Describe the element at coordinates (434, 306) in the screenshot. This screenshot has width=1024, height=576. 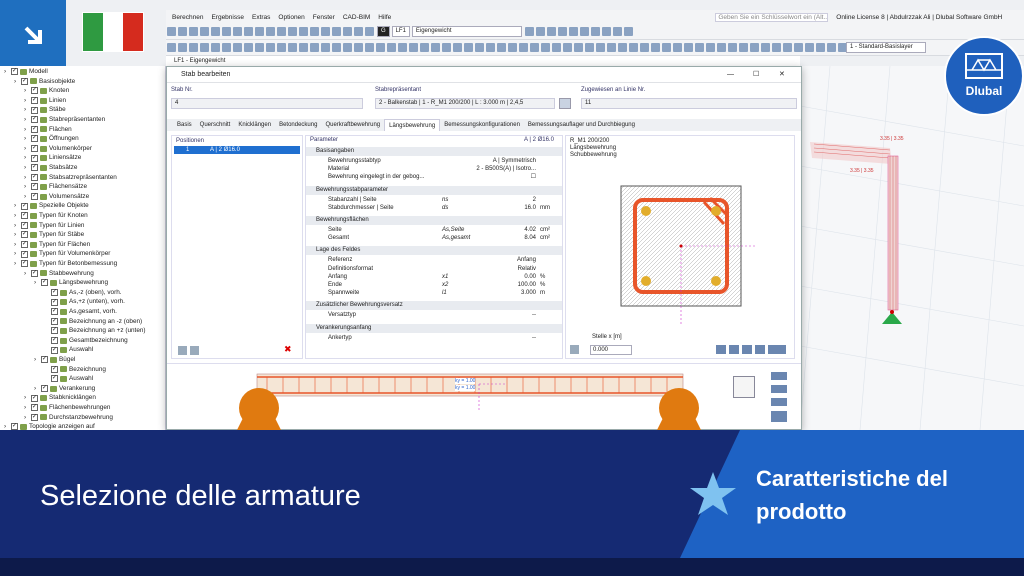
I see `param-section-header: Zusätzlicher Bewehrungsversatz` at that location.